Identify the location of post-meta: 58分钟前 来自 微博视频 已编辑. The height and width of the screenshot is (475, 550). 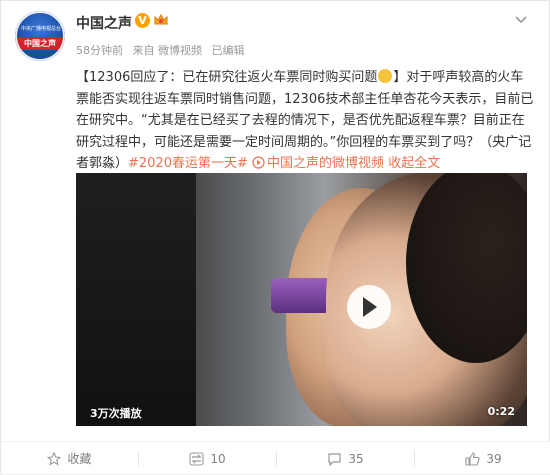
(163, 50).